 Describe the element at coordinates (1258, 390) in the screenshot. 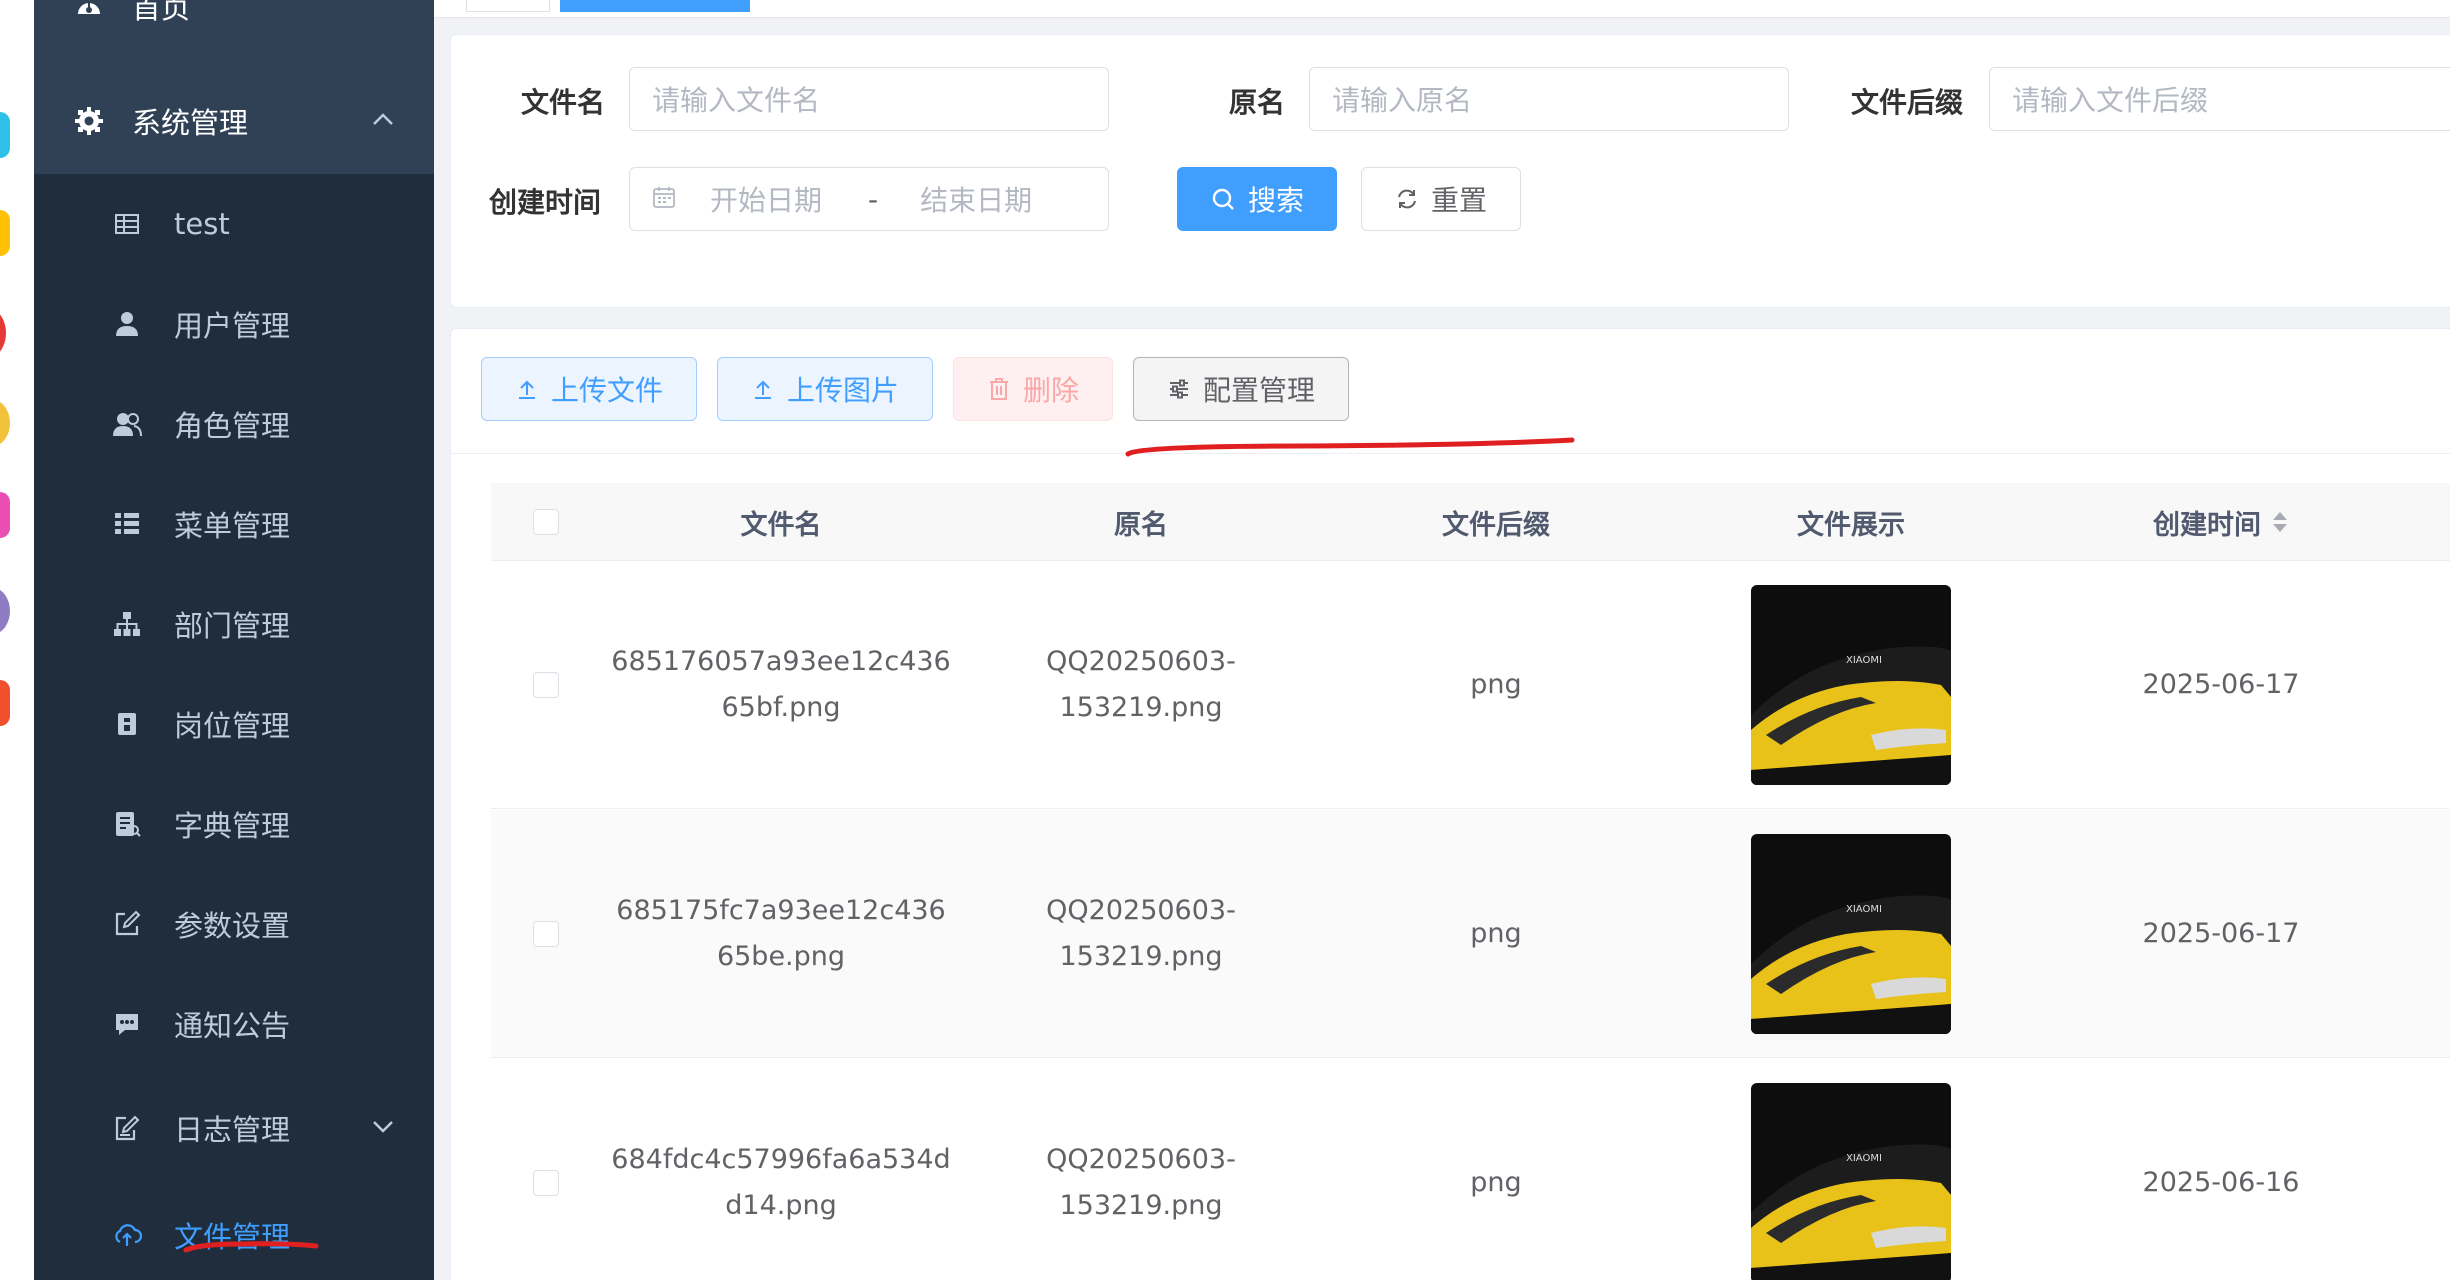

I see `config-manage-label: 配置管理` at that location.